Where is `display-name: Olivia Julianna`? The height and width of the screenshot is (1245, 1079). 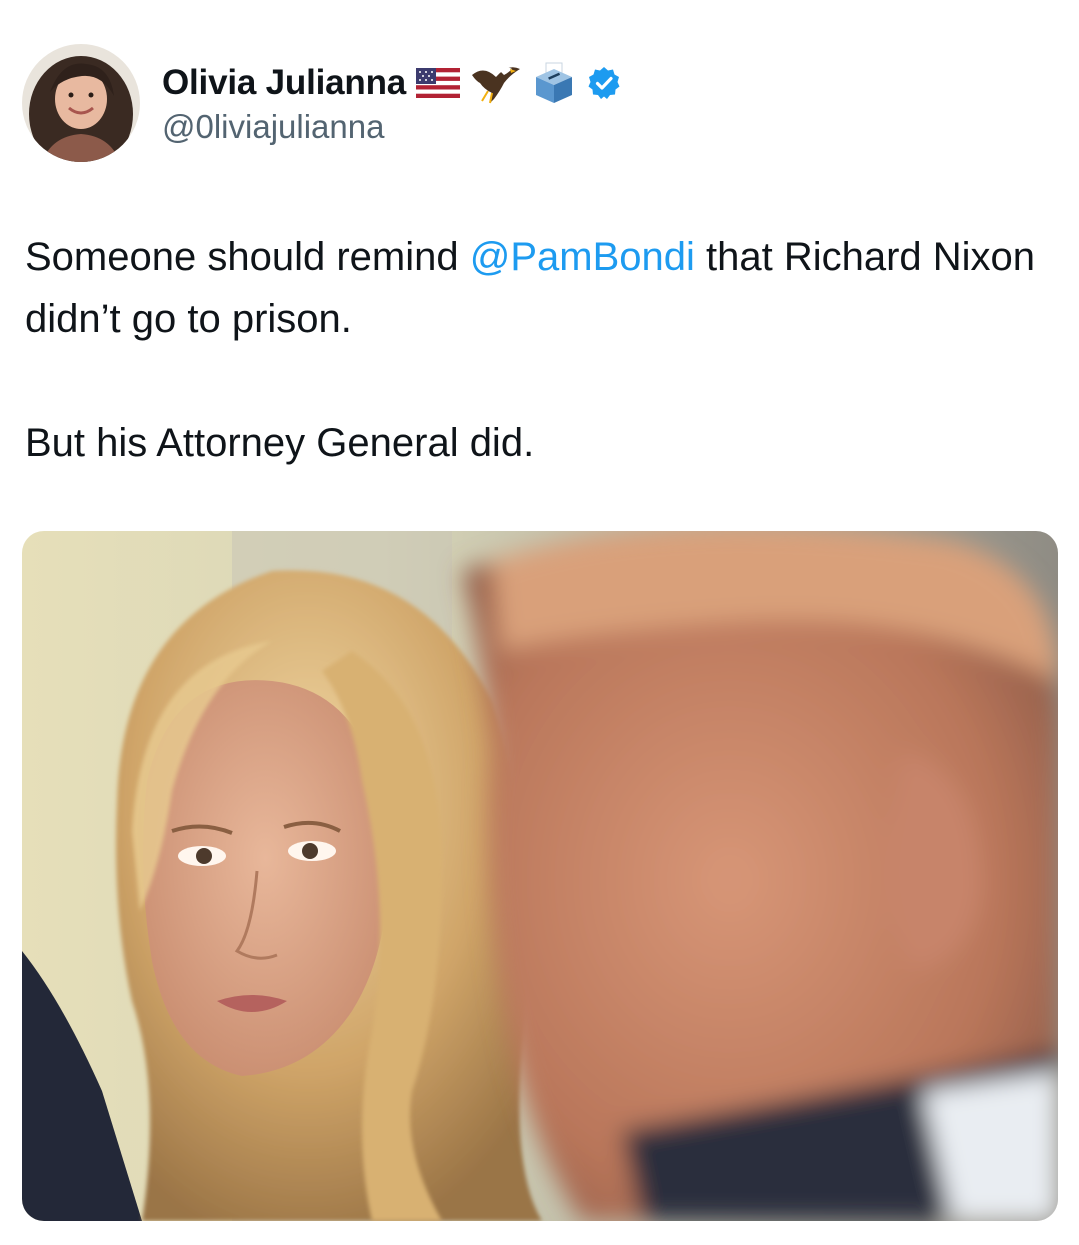
display-name: Olivia Julianna is located at coordinates (284, 83).